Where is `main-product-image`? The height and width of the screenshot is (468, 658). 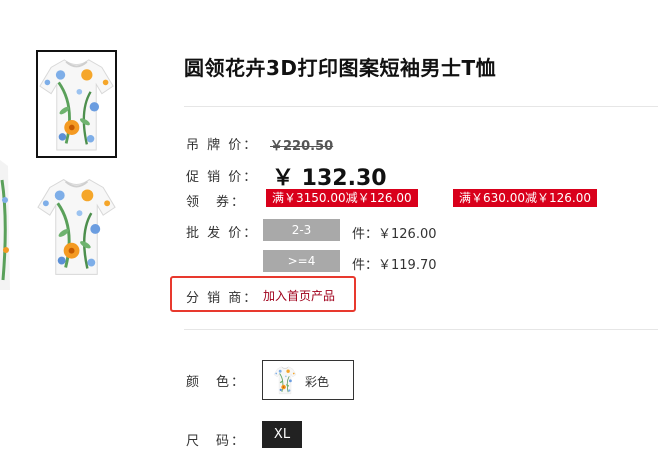 main-product-image is located at coordinates (7, 225).